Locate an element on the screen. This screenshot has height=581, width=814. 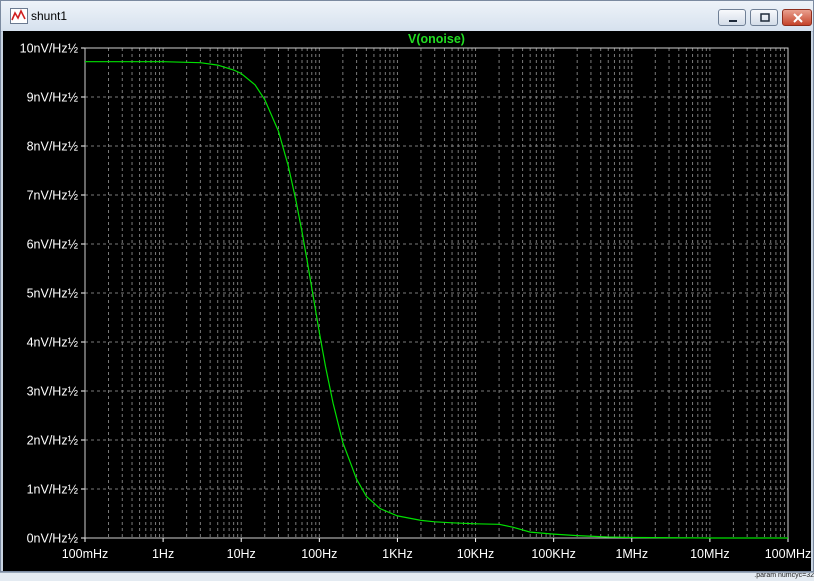
maximize-icon is located at coordinates (765, 17).